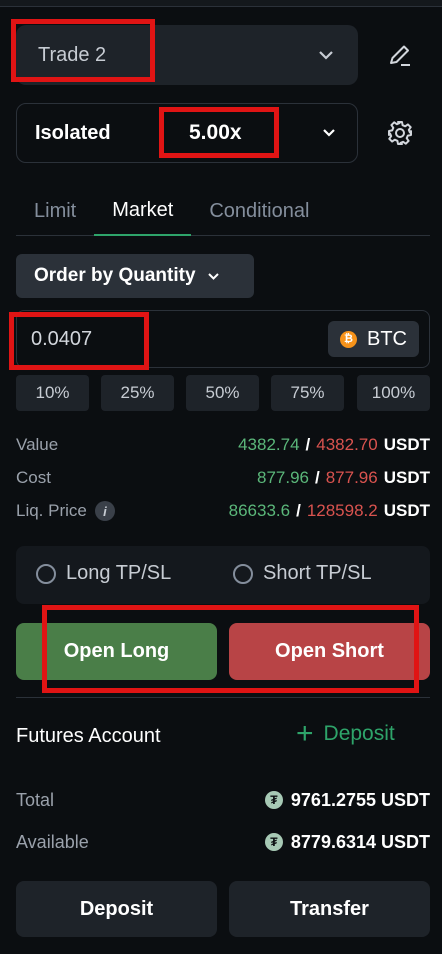 The width and height of the screenshot is (442, 954). I want to click on total-balance-row: Total ₮ 9761.2755 USDT, so click(223, 800).